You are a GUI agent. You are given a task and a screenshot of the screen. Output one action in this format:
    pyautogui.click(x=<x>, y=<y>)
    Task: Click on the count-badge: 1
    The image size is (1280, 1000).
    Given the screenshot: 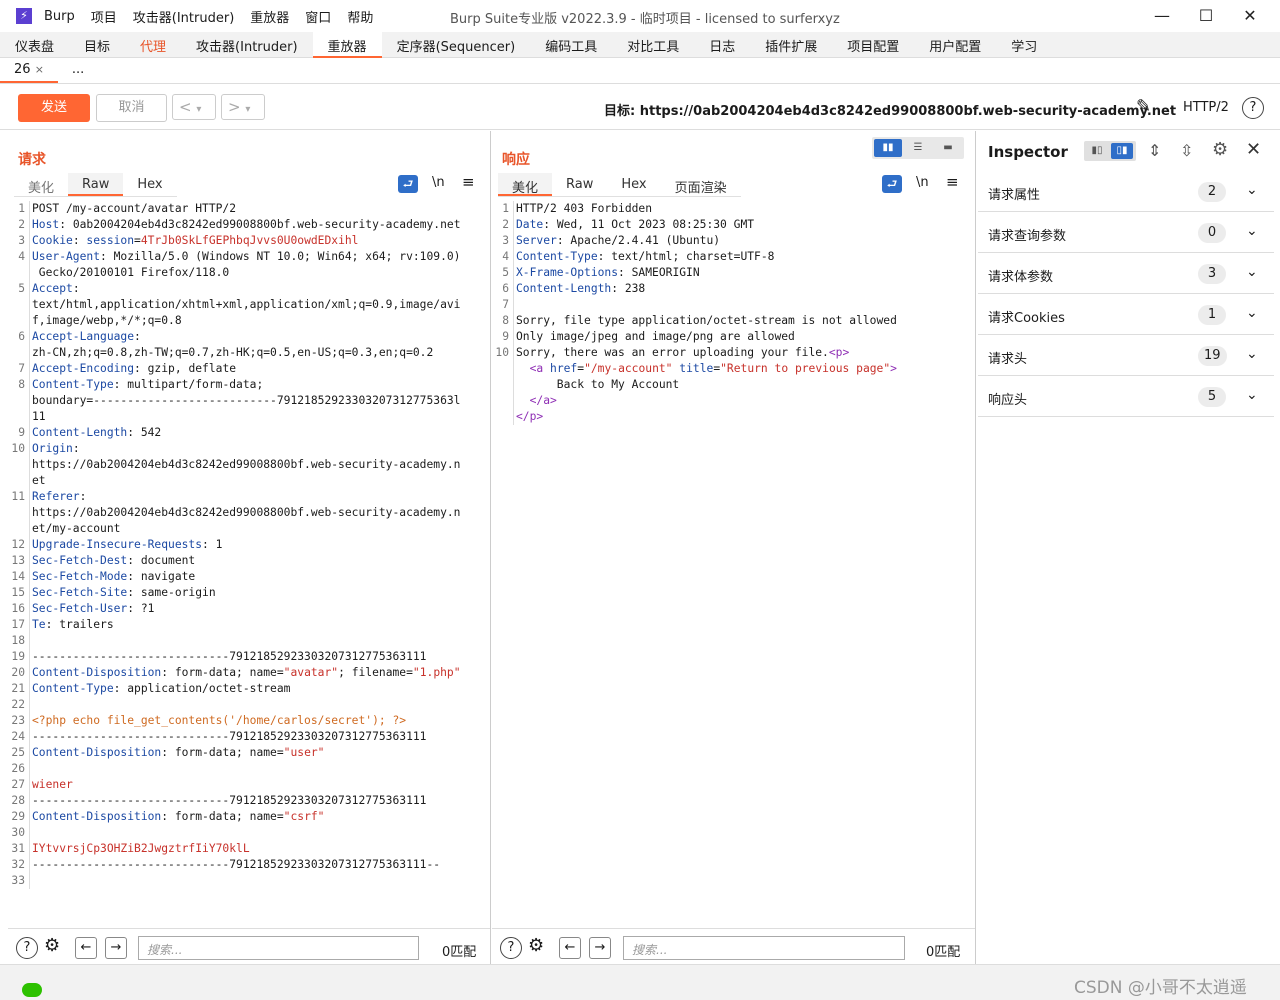 What is the action you would take?
    pyautogui.click(x=1212, y=315)
    